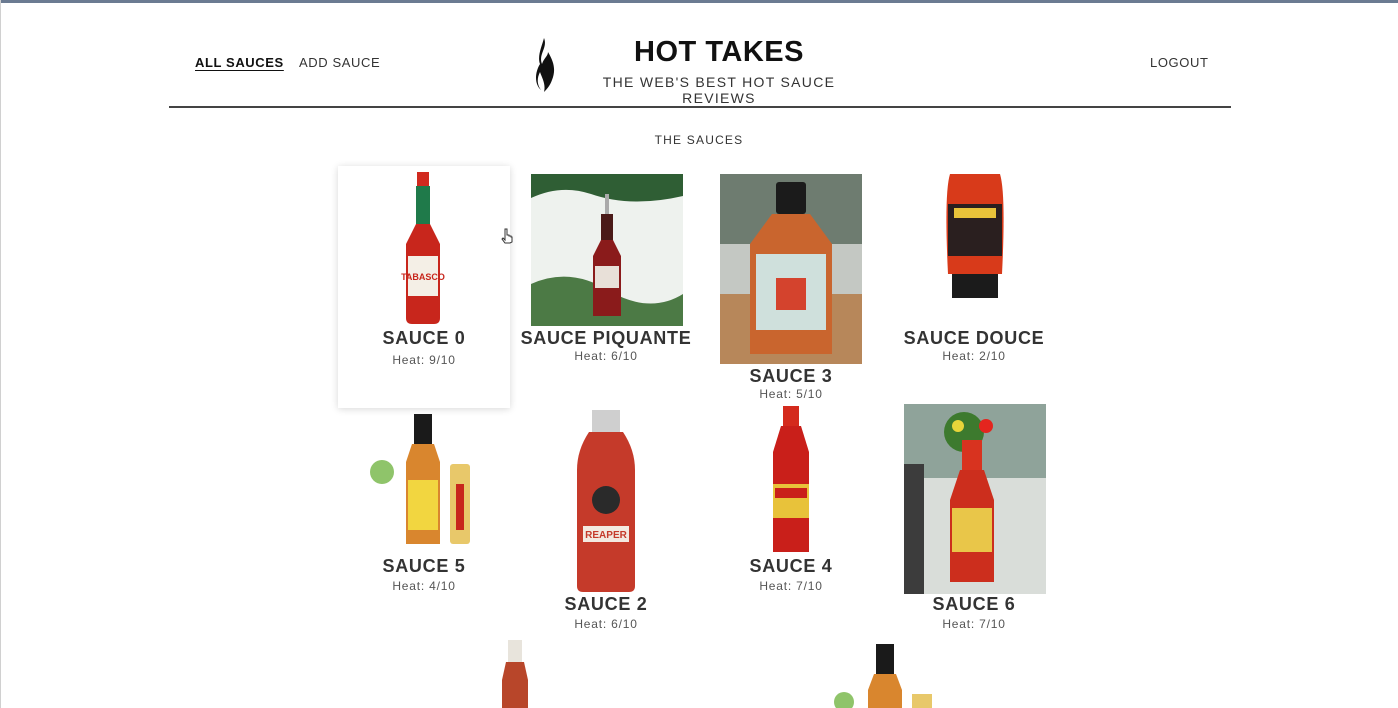 The image size is (1398, 708). I want to click on site-subtitle: THE WEB'S BEST HOT SAUCE REVIEWS, so click(719, 90).